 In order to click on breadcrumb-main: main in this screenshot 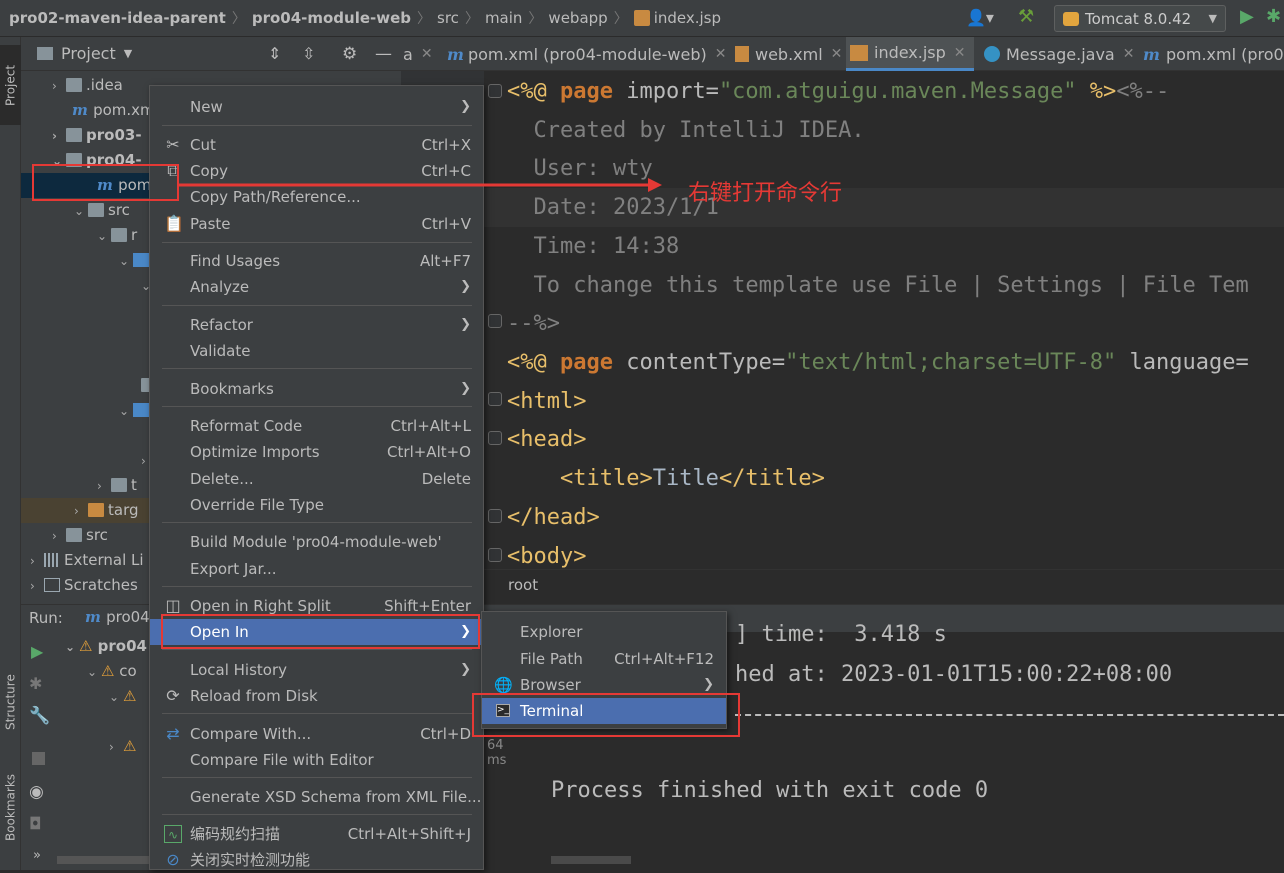, I will do `click(503, 18)`.